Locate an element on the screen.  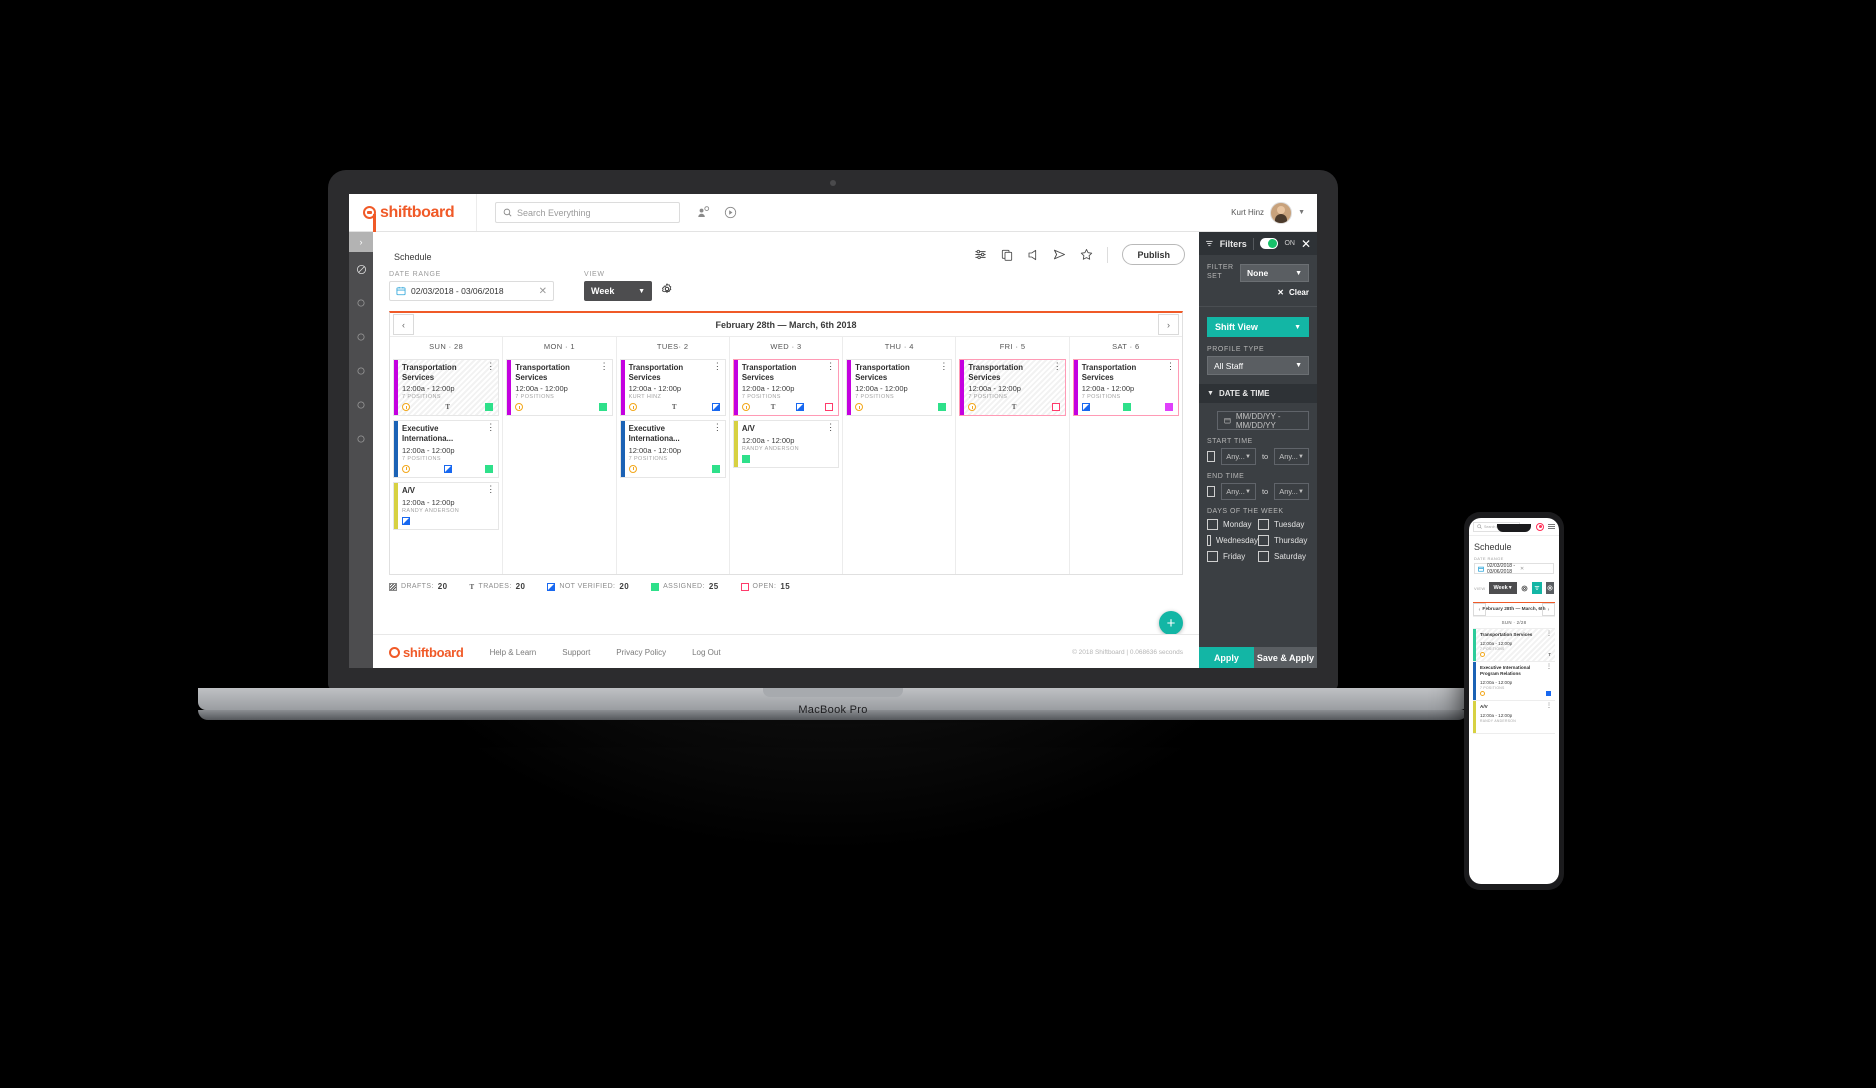
phone-settings-button is located at coordinates (1549, 588).